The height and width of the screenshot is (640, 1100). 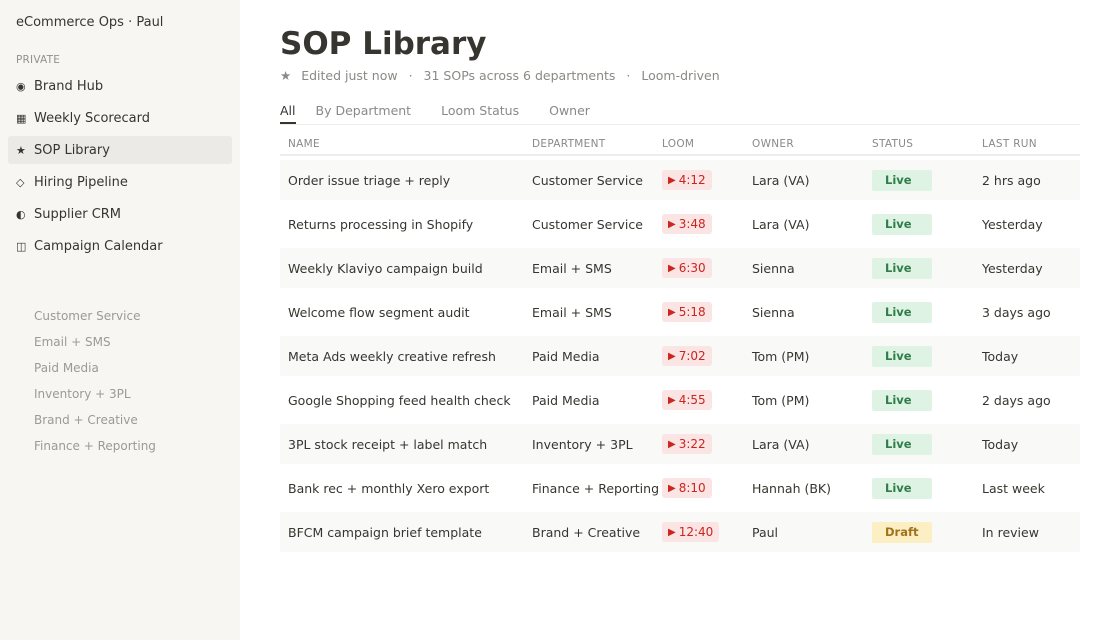 I want to click on header-department: DEPARTMENT, so click(x=597, y=144).